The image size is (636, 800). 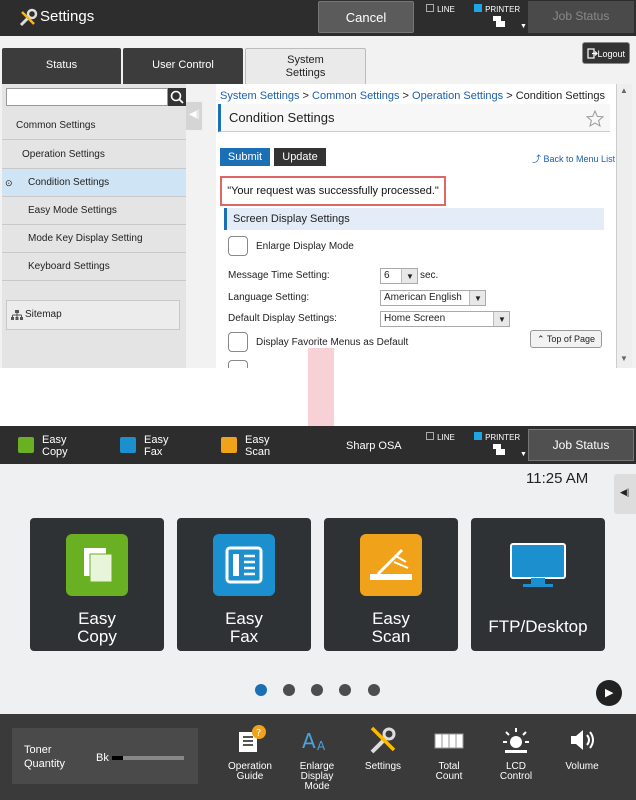 What do you see at coordinates (383, 740) in the screenshot?
I see `wrench-screwdriver-icon` at bounding box center [383, 740].